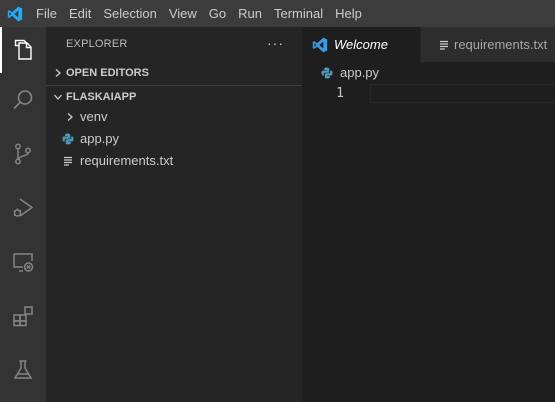 Image resolution: width=555 pixels, height=402 pixels. Describe the element at coordinates (428, 73) in the screenshot. I see `breadcrumb: app.py` at that location.